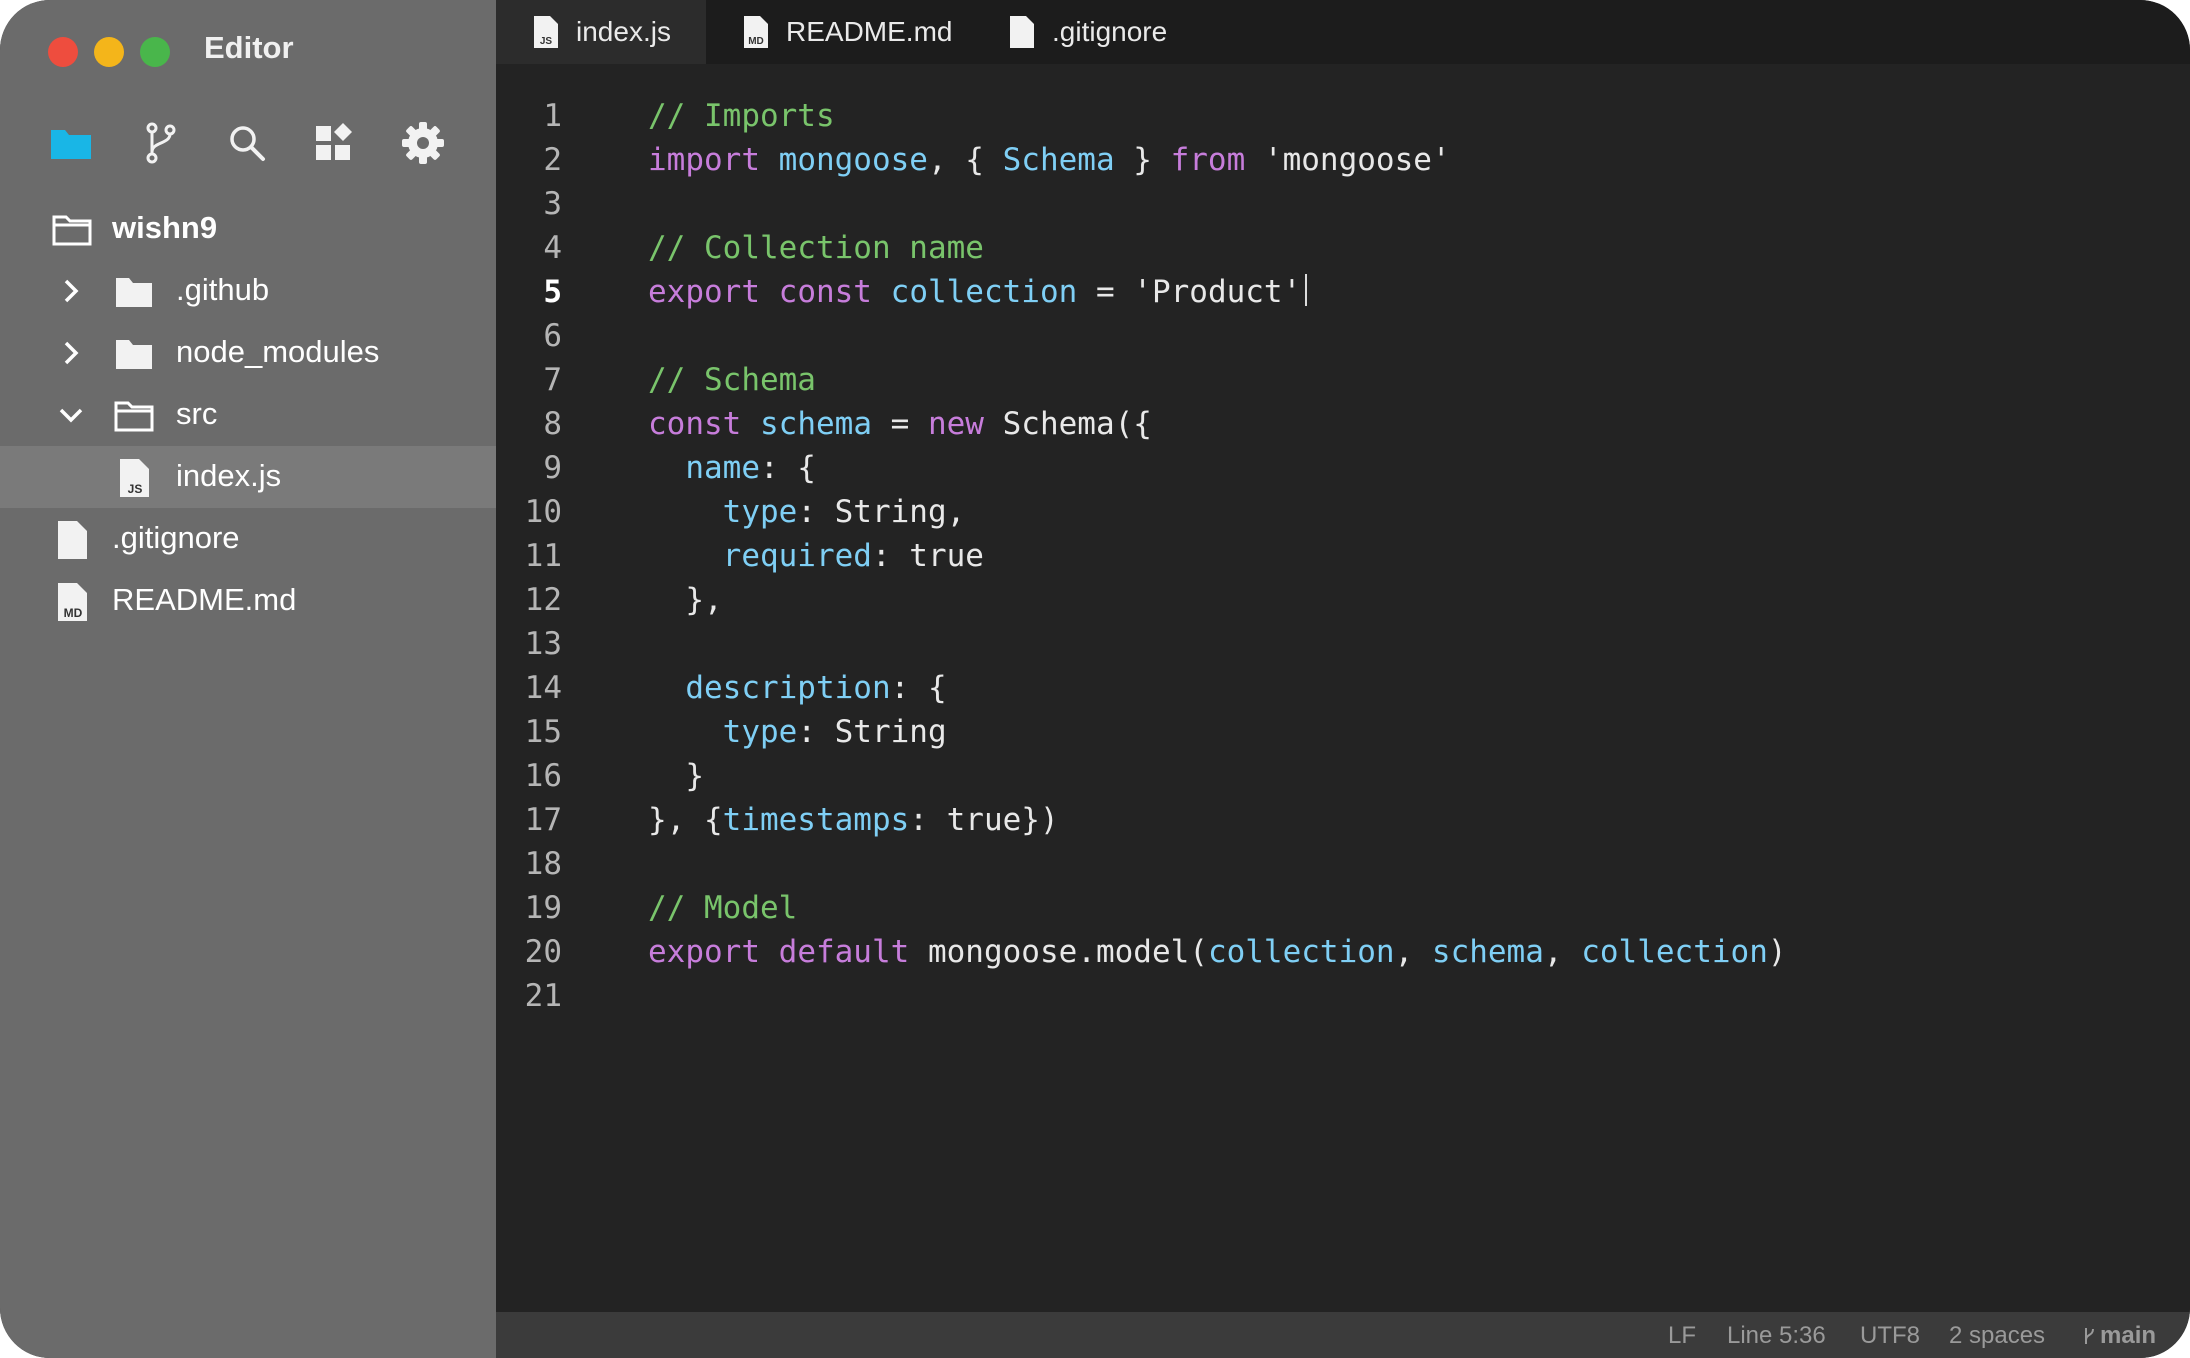 This screenshot has height=1358, width=2190. Describe the element at coordinates (732, 380) in the screenshot. I see `code-line: // Schema` at that location.